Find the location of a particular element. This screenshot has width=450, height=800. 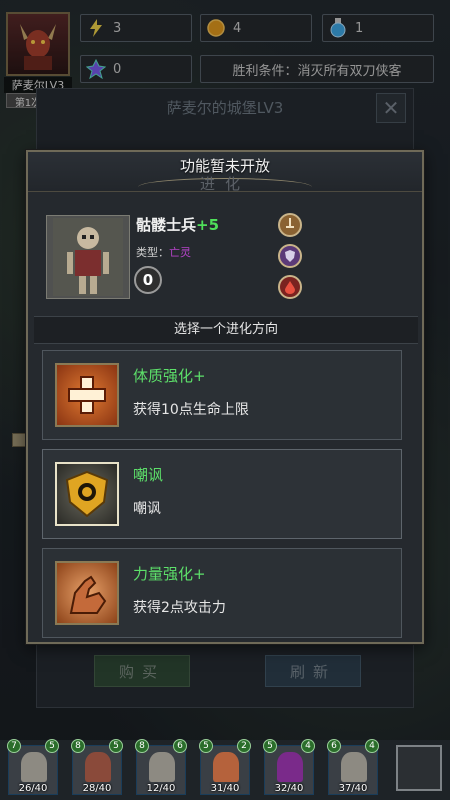

army-unit-slot: 7 5 26/40 is located at coordinates (33, 767).